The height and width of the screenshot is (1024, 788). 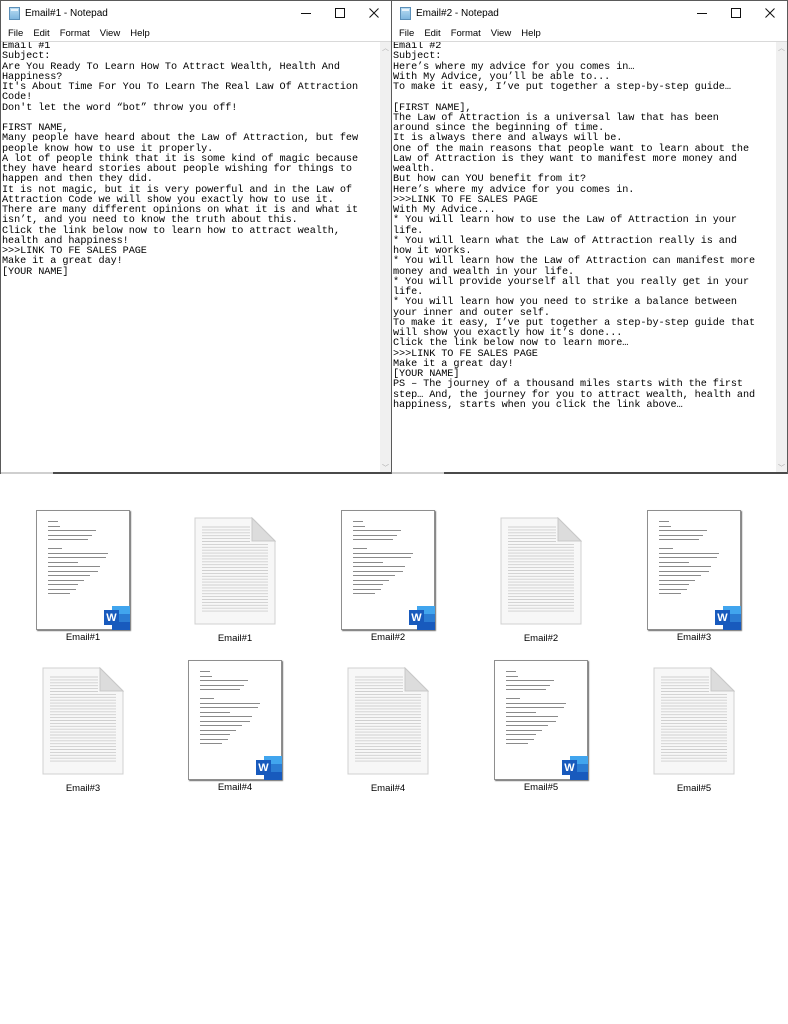 What do you see at coordinates (235, 726) in the screenshot?
I see `file-item: W Email#4` at bounding box center [235, 726].